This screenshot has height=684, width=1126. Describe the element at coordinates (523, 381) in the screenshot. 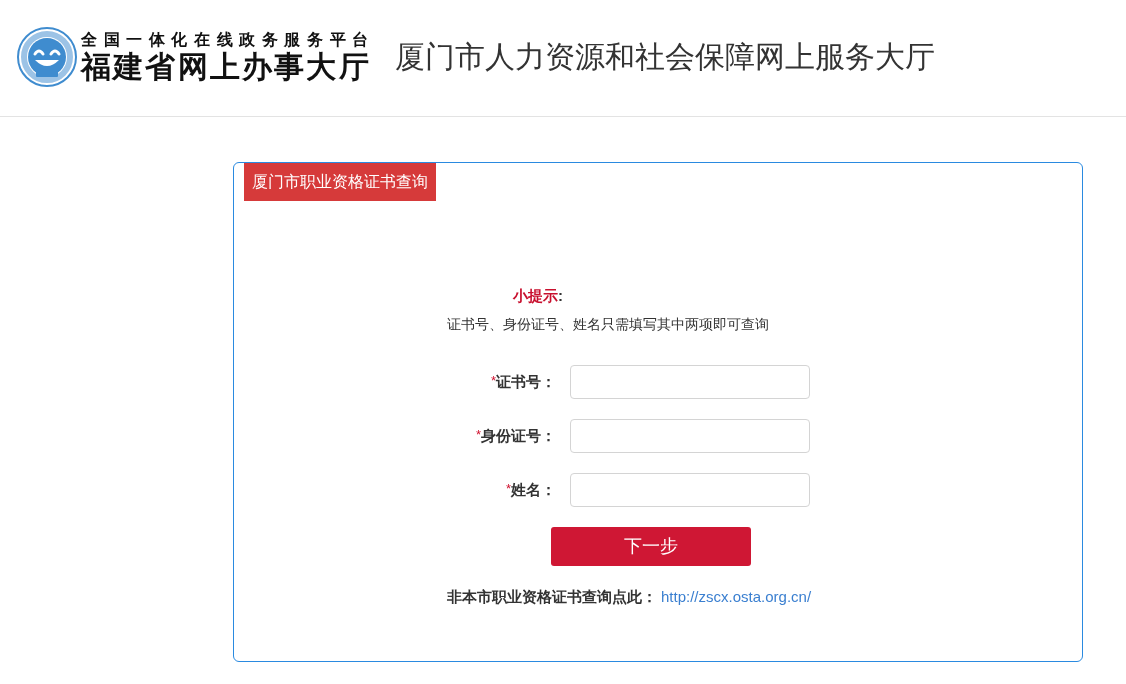

I see `field-label: *证书号：` at that location.